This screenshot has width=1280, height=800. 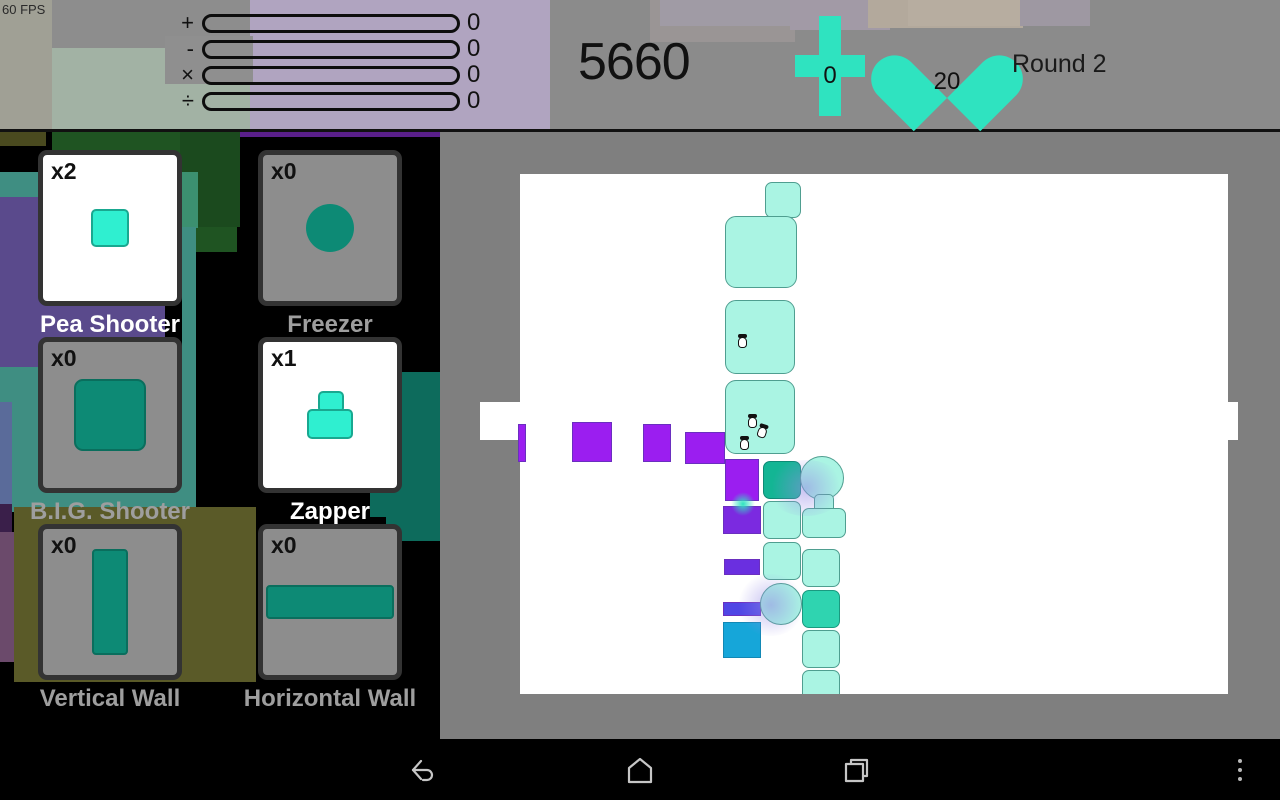 I want to click on hit-spark, so click(x=743, y=504).